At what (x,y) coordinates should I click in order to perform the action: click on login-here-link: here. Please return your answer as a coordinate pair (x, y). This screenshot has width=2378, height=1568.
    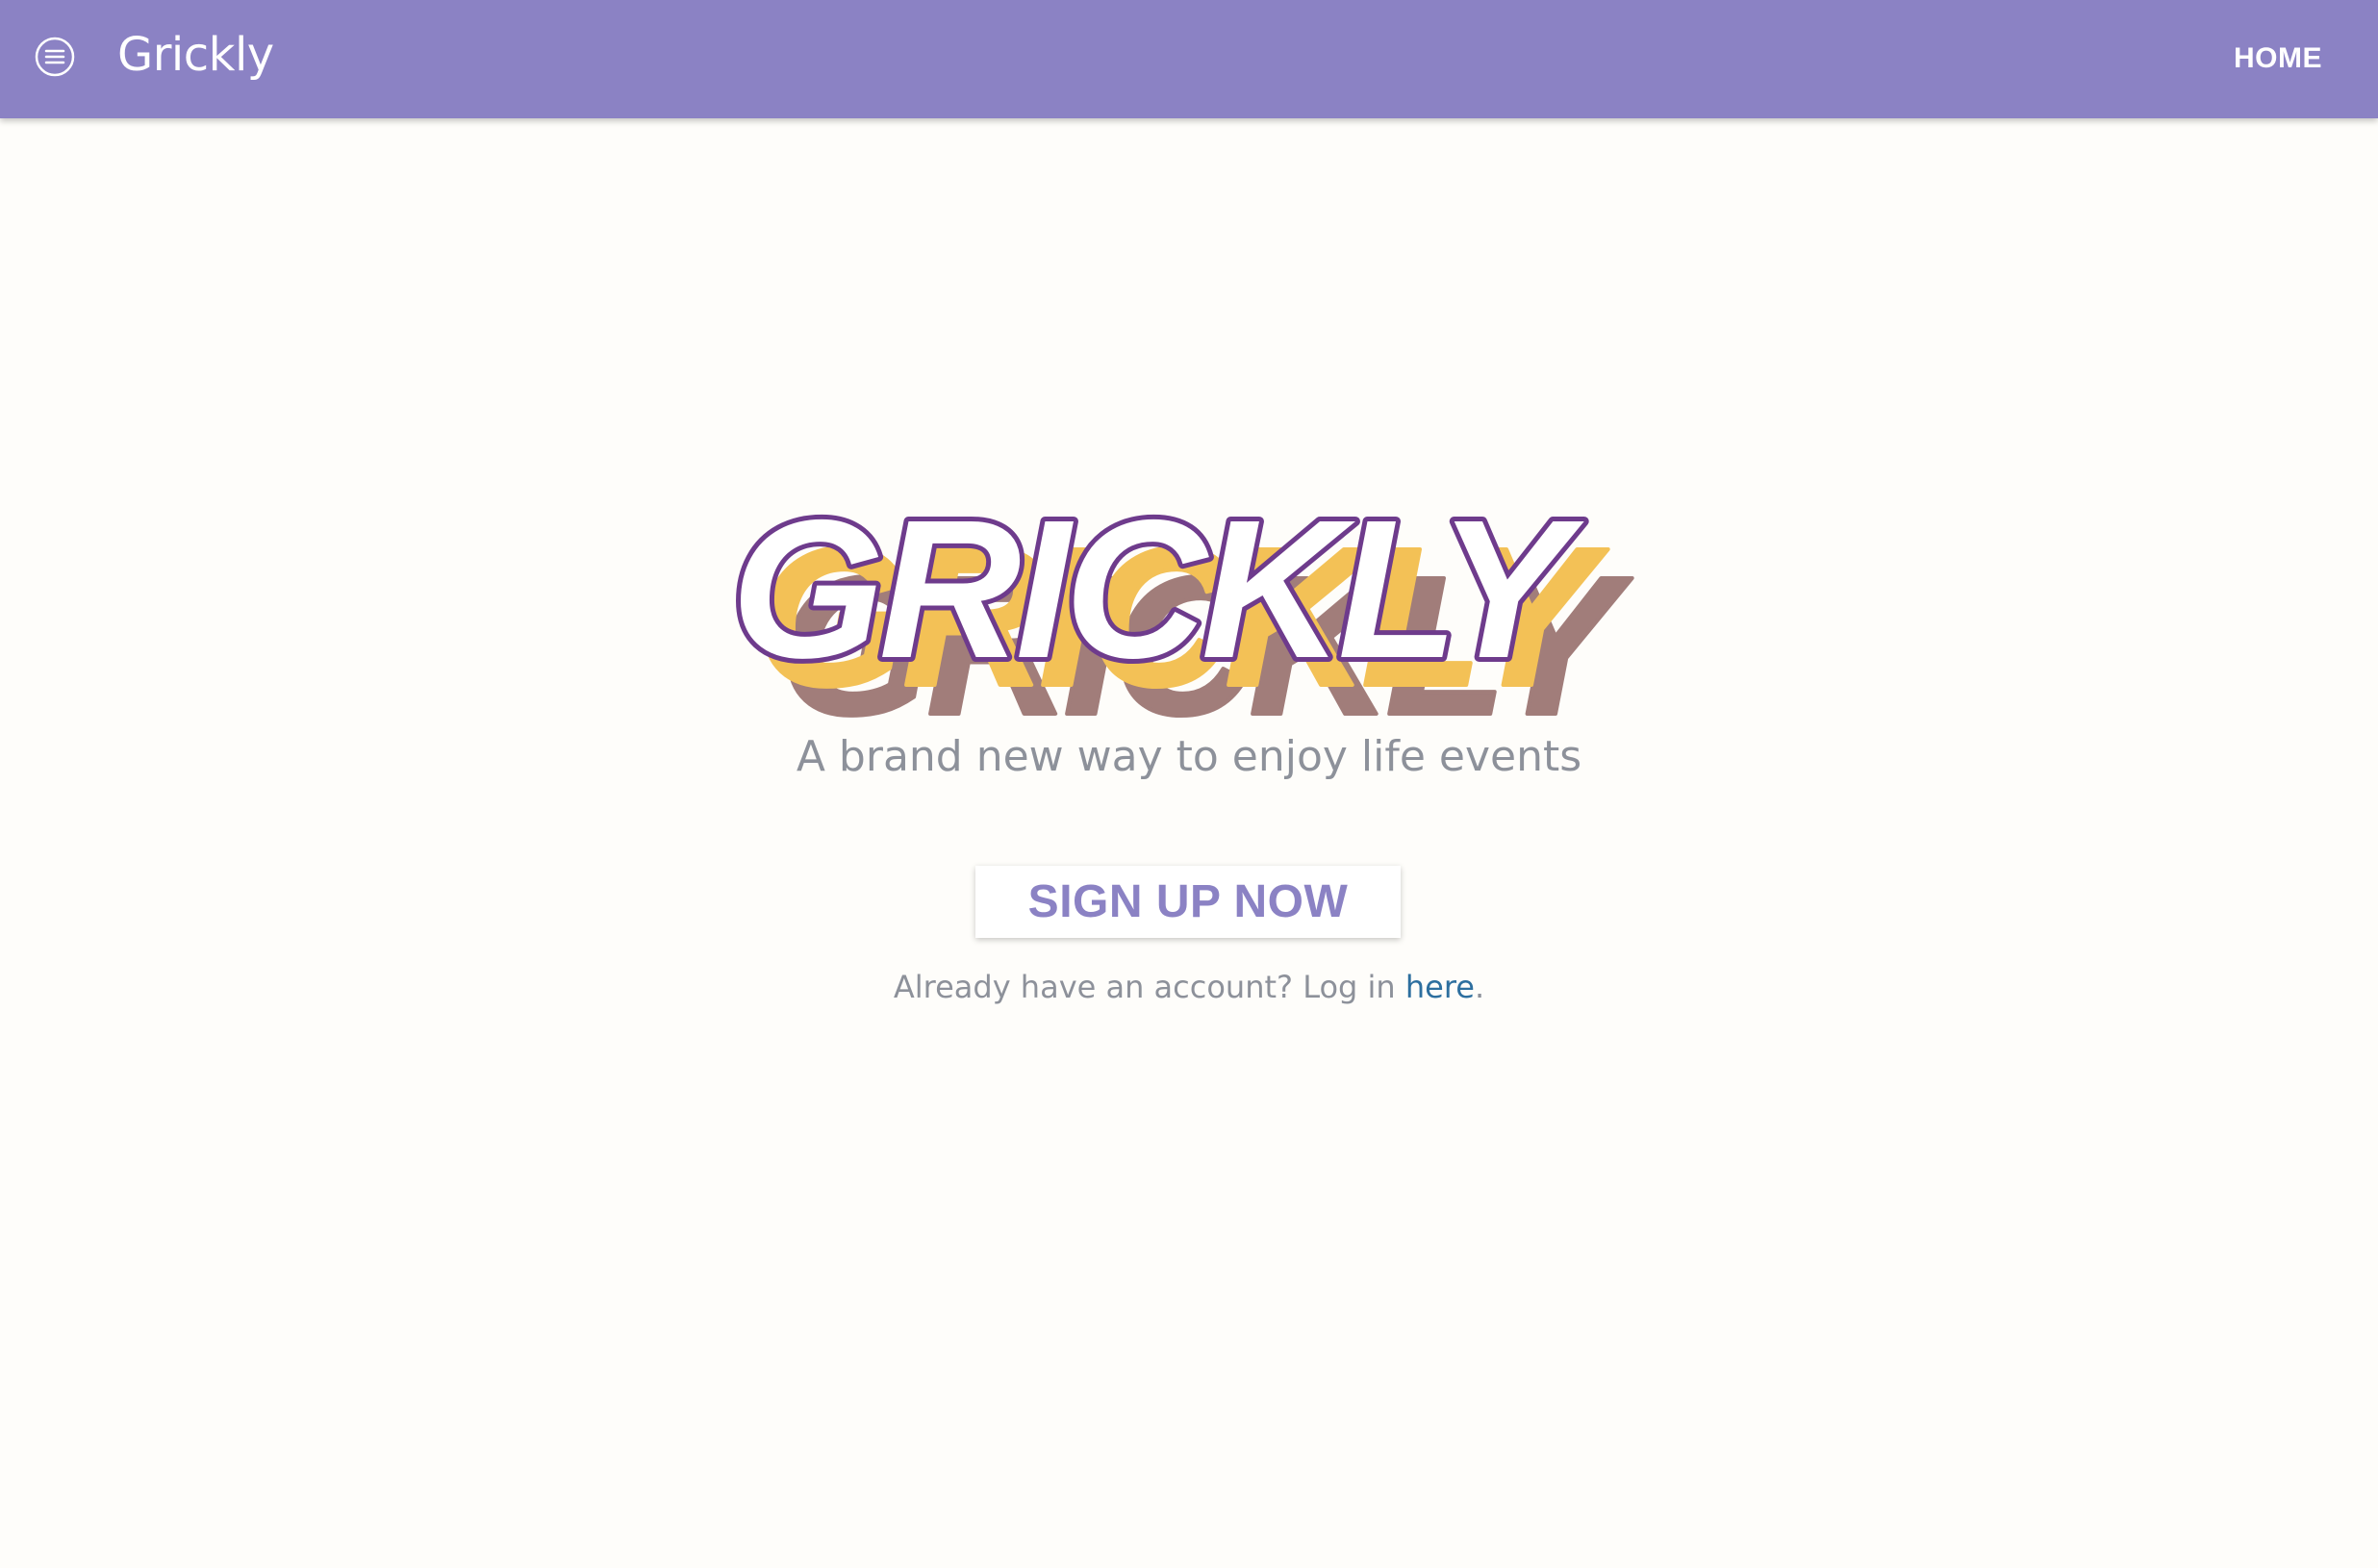
    Looking at the image, I should click on (1440, 987).